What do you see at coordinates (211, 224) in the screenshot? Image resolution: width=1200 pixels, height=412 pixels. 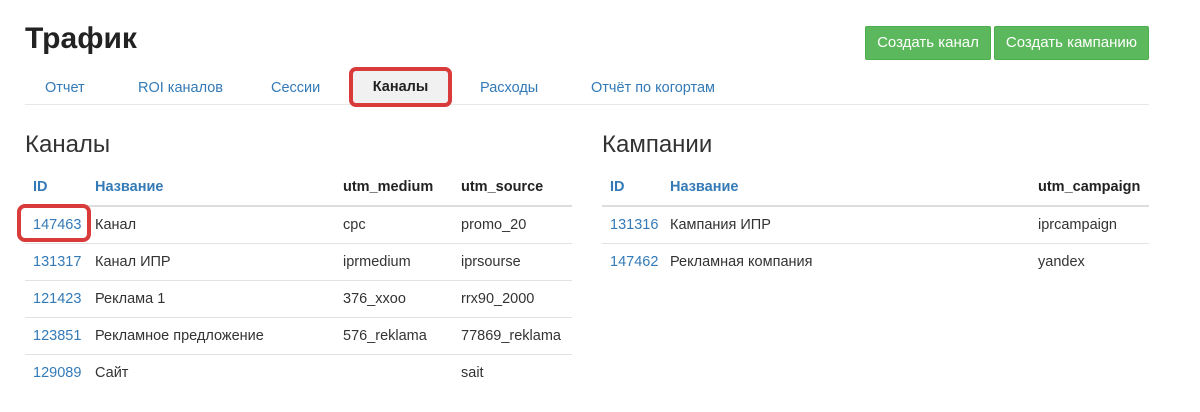 I see `channel-name: Канал` at bounding box center [211, 224].